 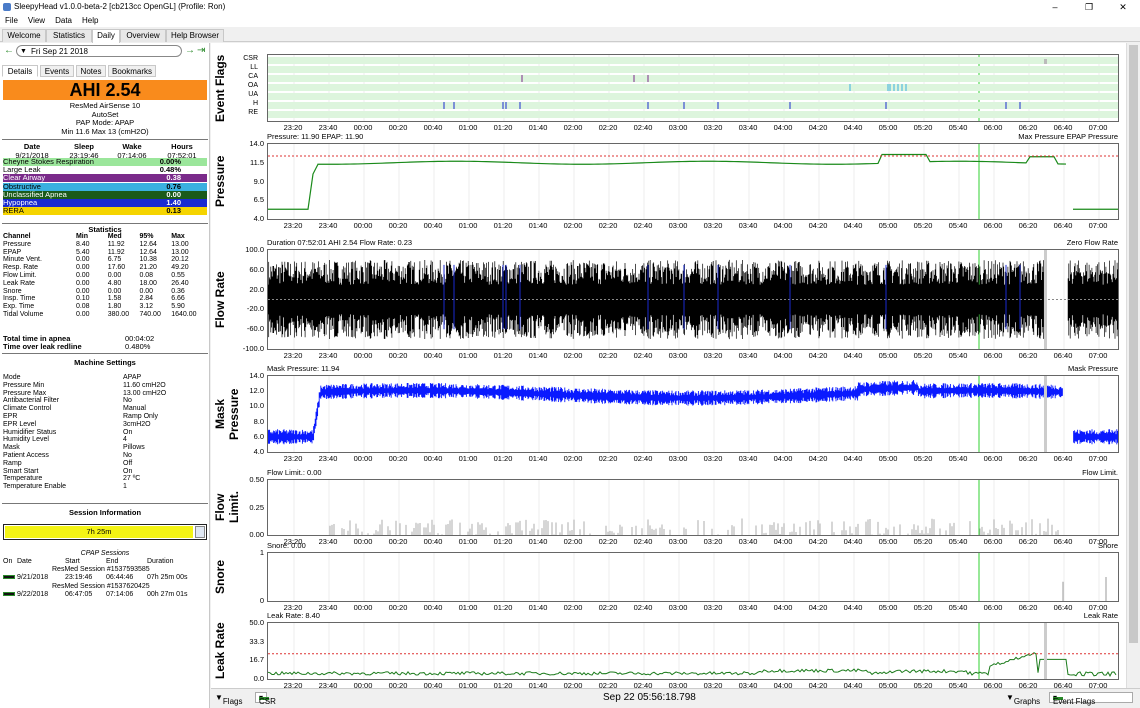 What do you see at coordinates (1123, 7) in the screenshot?
I see `close-button: ✕` at bounding box center [1123, 7].